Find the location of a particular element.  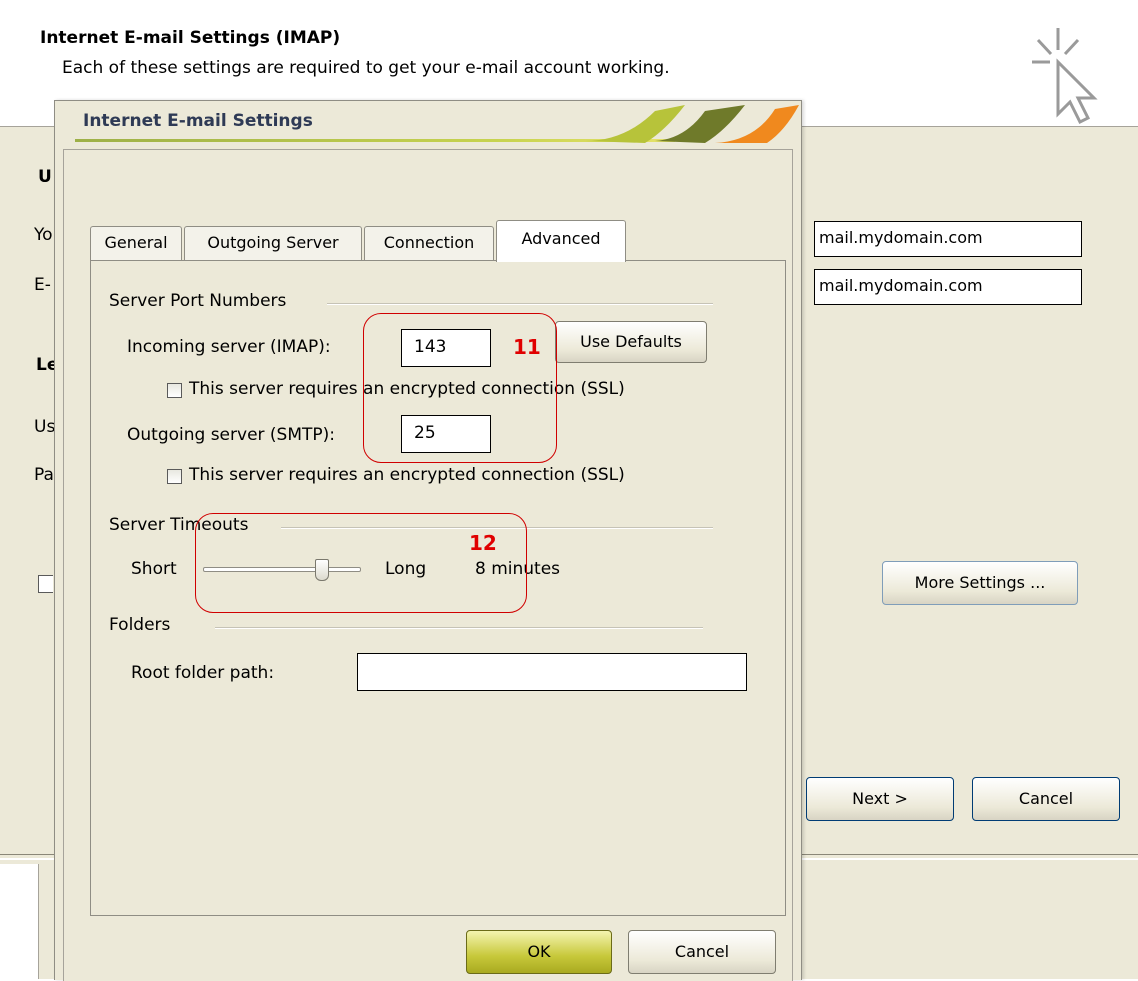

timeout-slider-thumb is located at coordinates (321, 570).